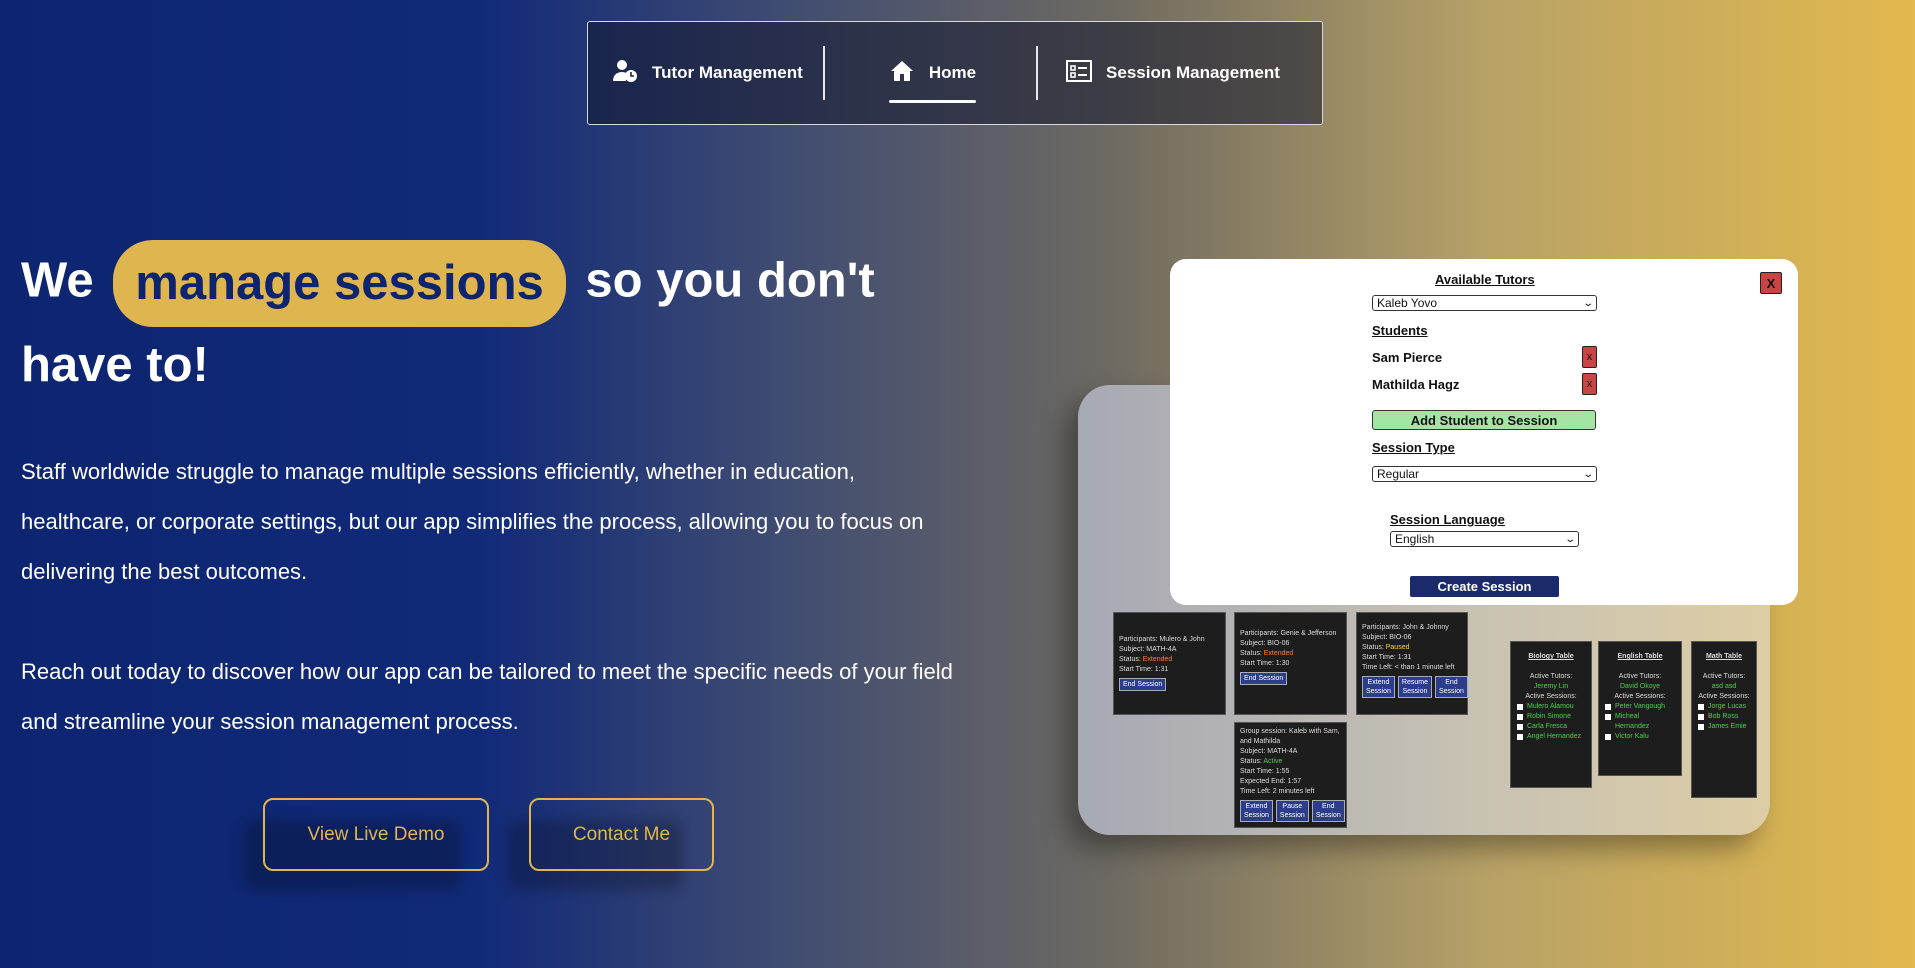 The width and height of the screenshot is (1915, 968). What do you see at coordinates (952, 72) in the screenshot?
I see `nav-home-label: Home` at bounding box center [952, 72].